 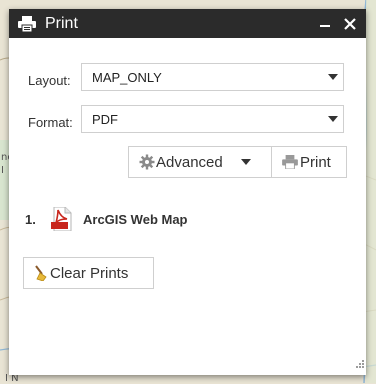 What do you see at coordinates (105, 119) in the screenshot?
I see `format-value: PDF` at bounding box center [105, 119].